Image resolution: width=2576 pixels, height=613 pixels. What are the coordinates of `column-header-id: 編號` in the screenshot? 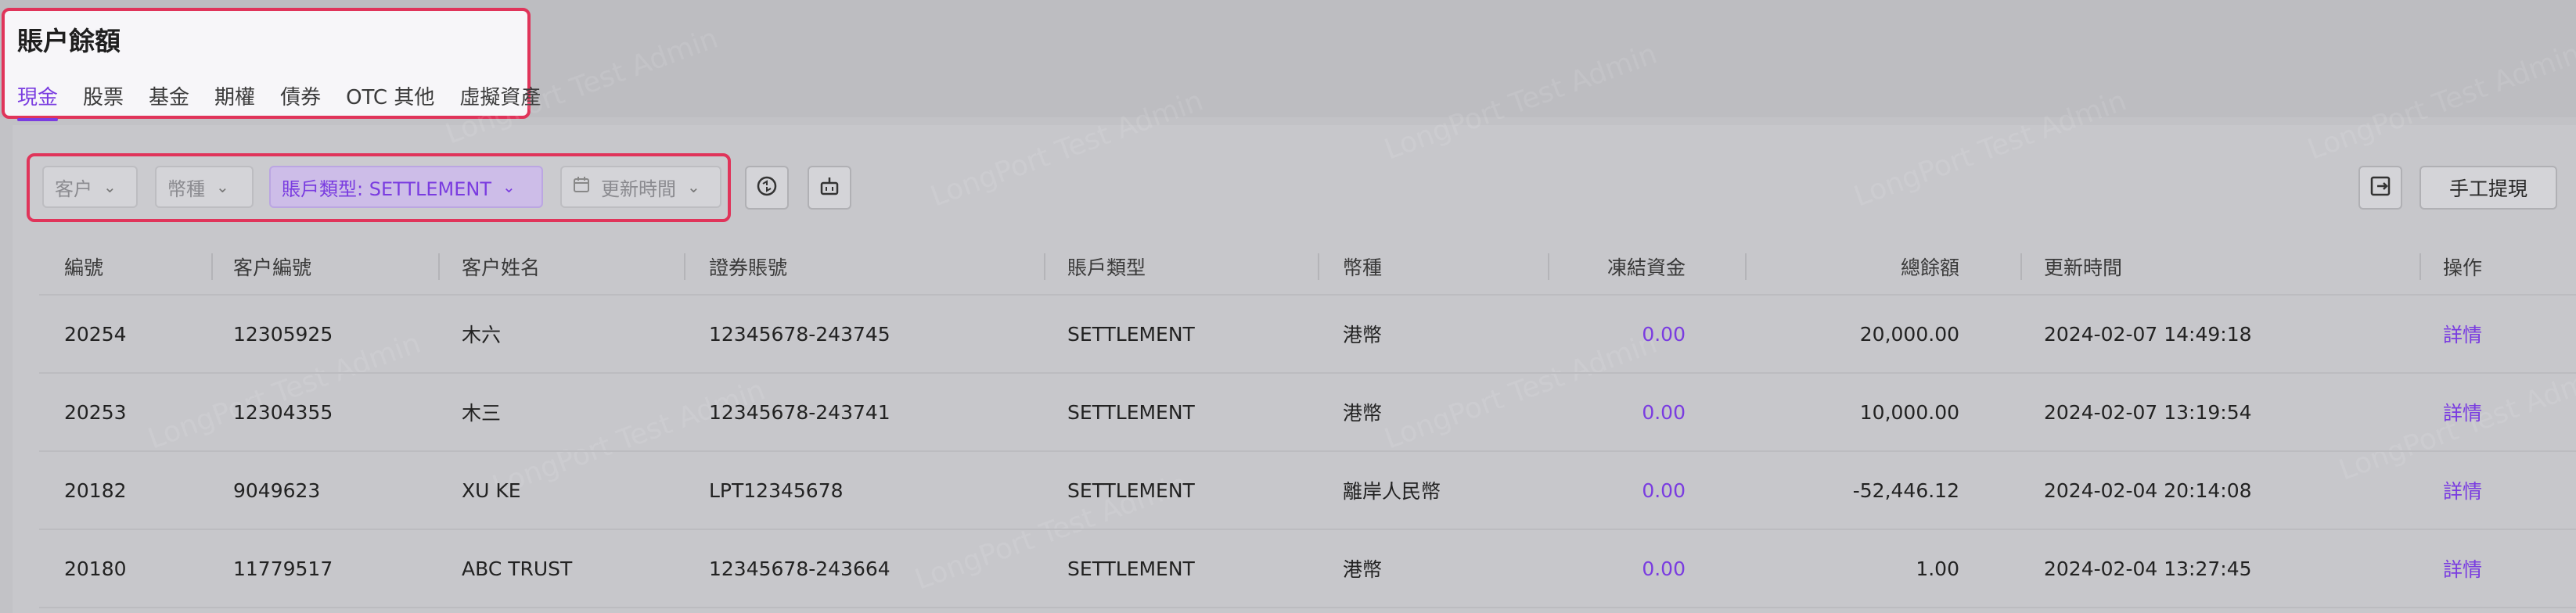 It's located at (84, 267).